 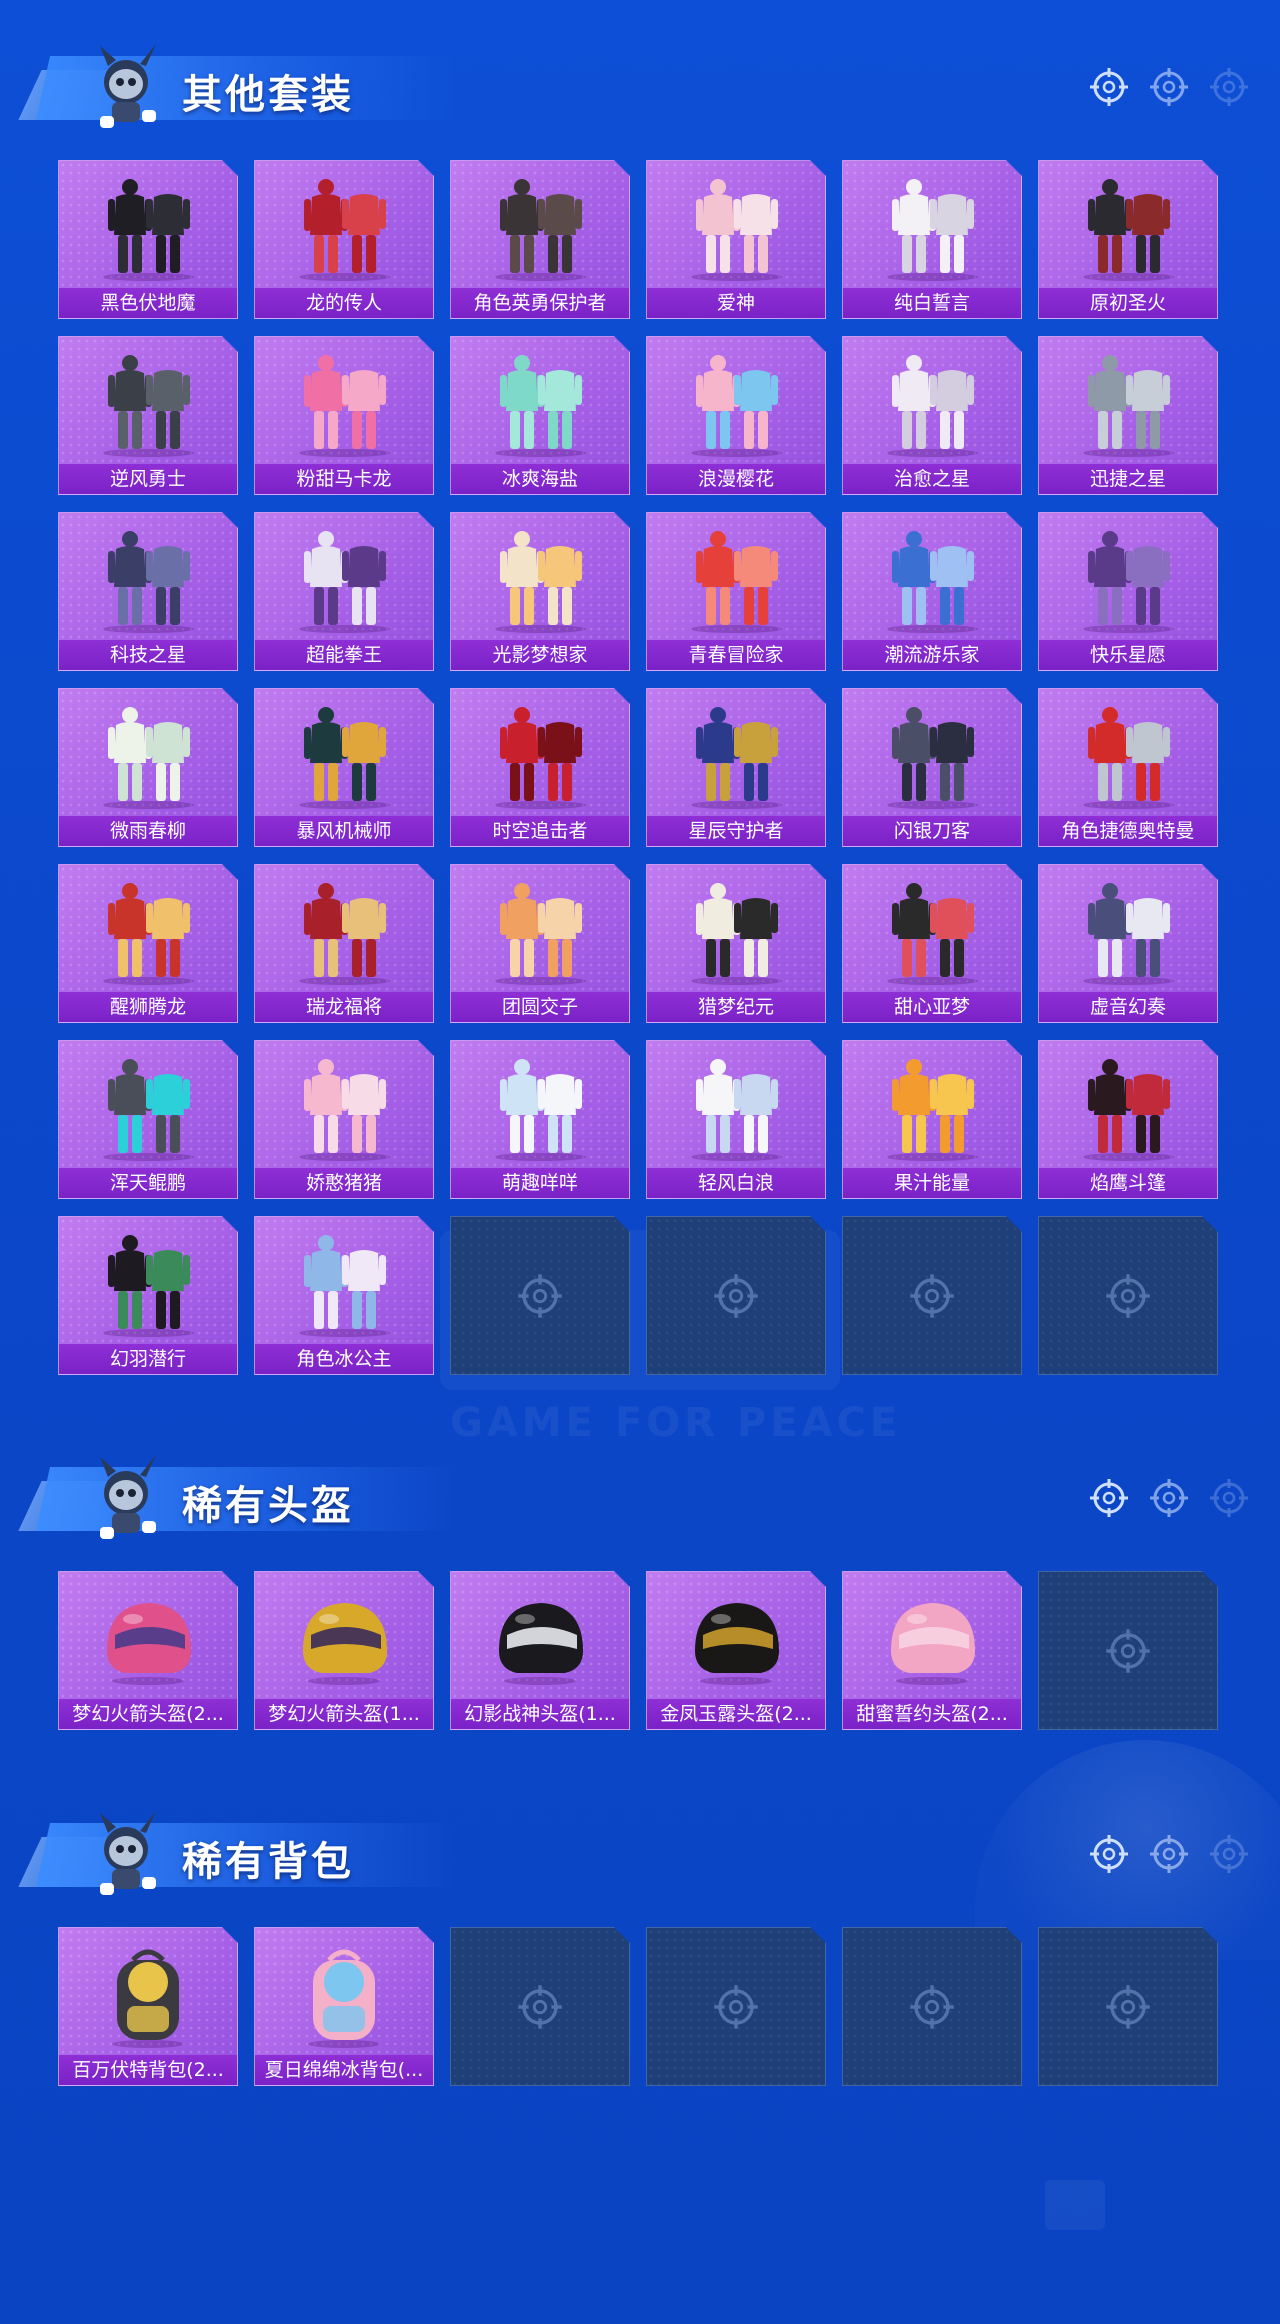 What do you see at coordinates (148, 1007) in the screenshot?
I see `item-label: 醒狮腾龙` at bounding box center [148, 1007].